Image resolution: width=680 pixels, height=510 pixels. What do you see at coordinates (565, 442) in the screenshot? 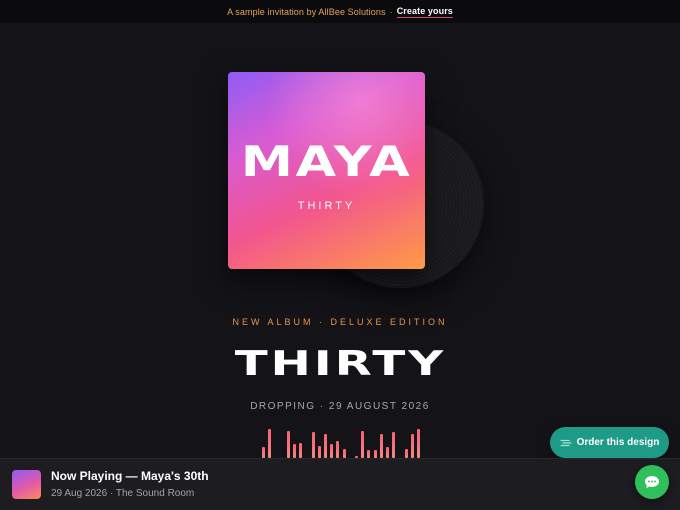
I see `palette-icon` at bounding box center [565, 442].